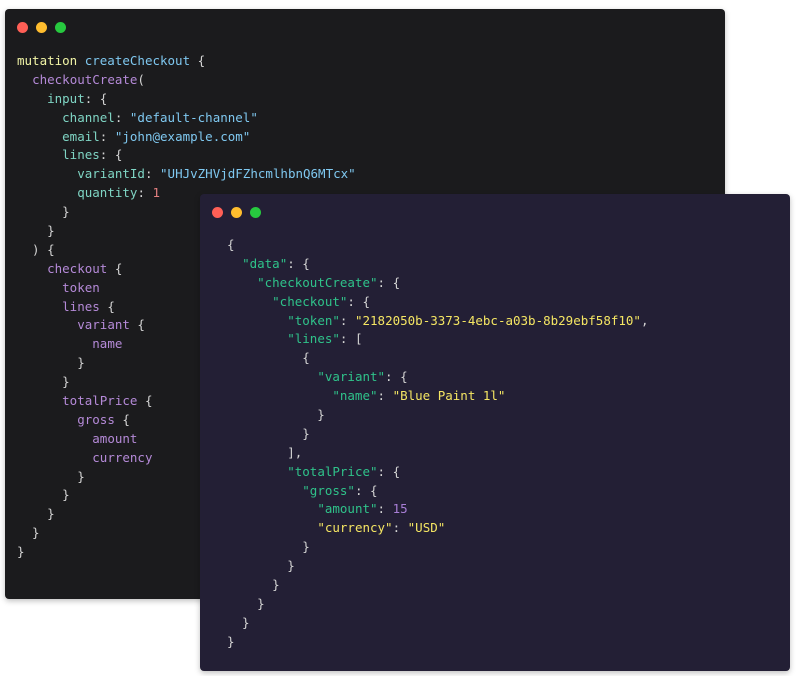 This screenshot has width=800, height=676. What do you see at coordinates (437, 264) in the screenshot?
I see `code-line: "data": {` at bounding box center [437, 264].